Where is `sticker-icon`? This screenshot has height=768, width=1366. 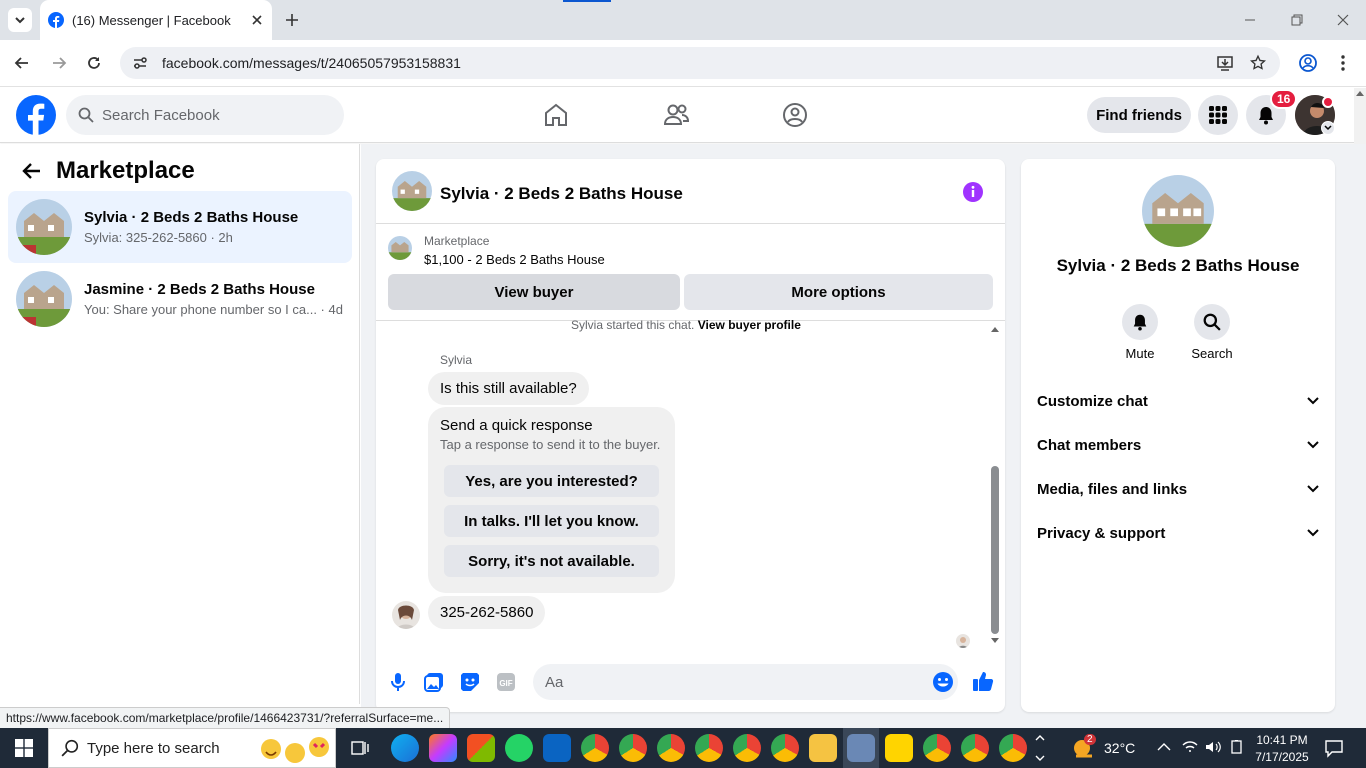
sticker-icon is located at coordinates (470, 682).